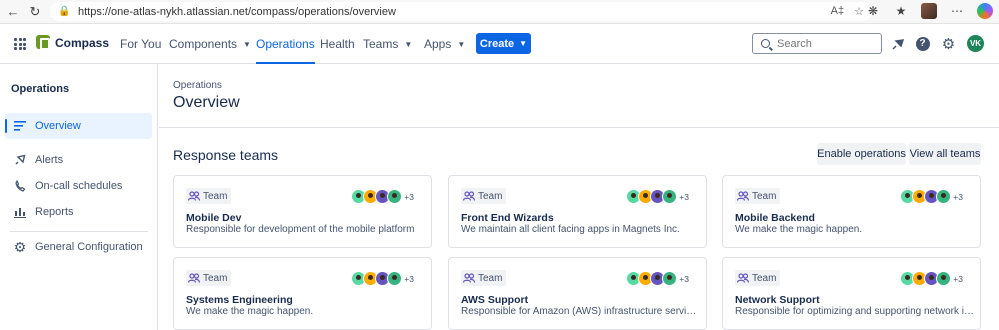 The height and width of the screenshot is (330, 999). Describe the element at coordinates (20, 186) in the screenshot. I see `phone-icon` at that location.